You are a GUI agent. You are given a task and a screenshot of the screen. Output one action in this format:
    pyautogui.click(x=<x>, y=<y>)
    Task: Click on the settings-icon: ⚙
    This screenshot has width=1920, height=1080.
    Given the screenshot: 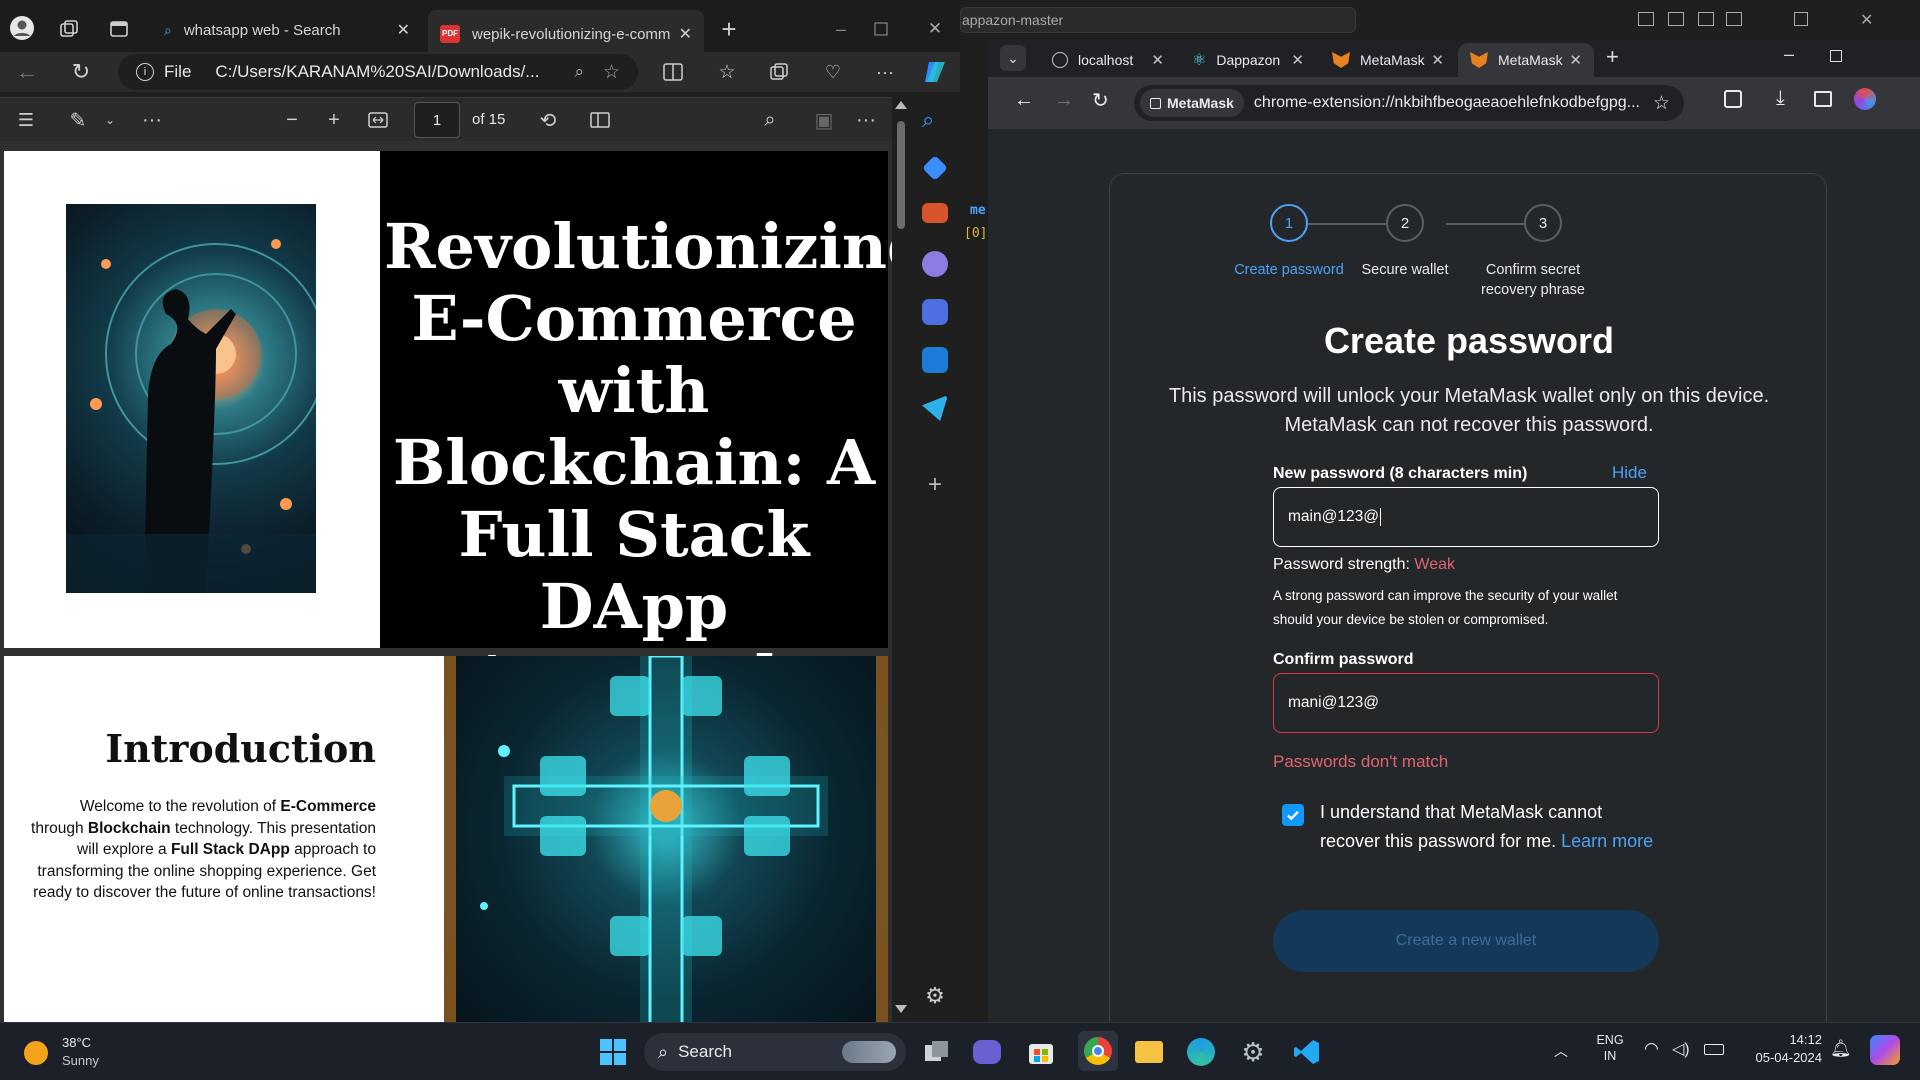 What is the action you would take?
    pyautogui.click(x=935, y=996)
    